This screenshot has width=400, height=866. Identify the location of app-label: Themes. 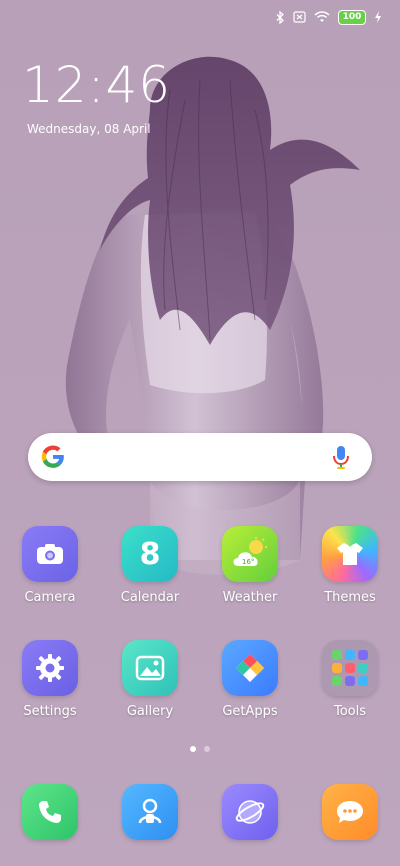
(350, 597).